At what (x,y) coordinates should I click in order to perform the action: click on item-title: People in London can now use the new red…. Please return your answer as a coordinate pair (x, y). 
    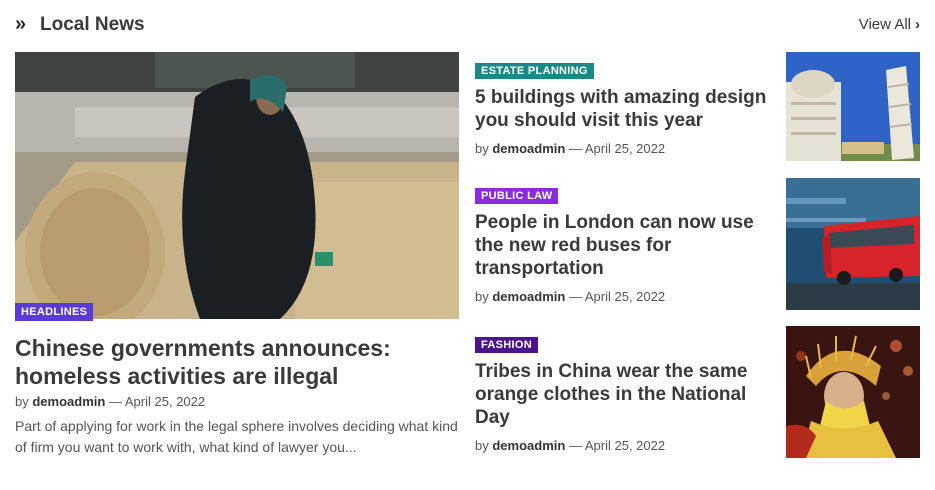
    Looking at the image, I should click on (625, 245).